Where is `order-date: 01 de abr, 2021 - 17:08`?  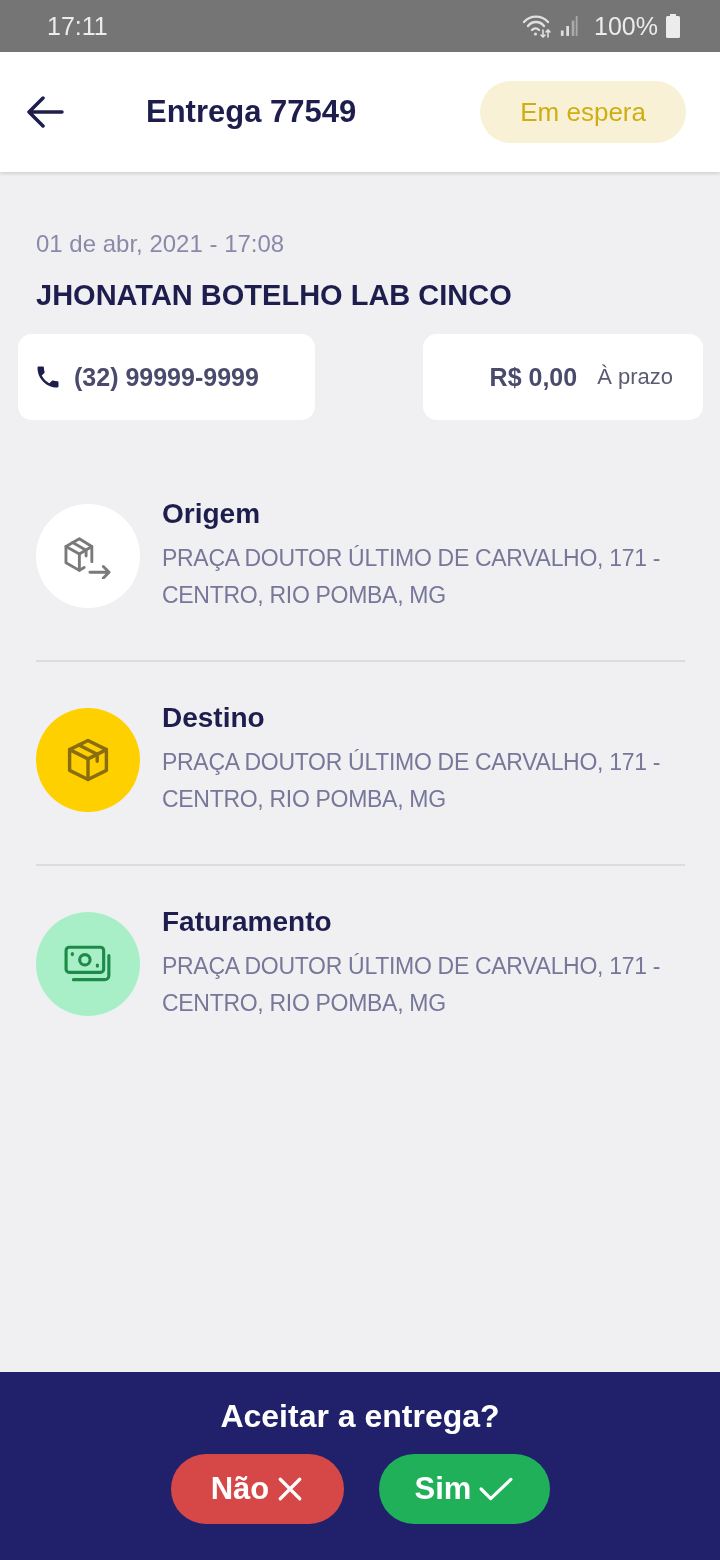 order-date: 01 de abr, 2021 - 17:08 is located at coordinates (161, 244).